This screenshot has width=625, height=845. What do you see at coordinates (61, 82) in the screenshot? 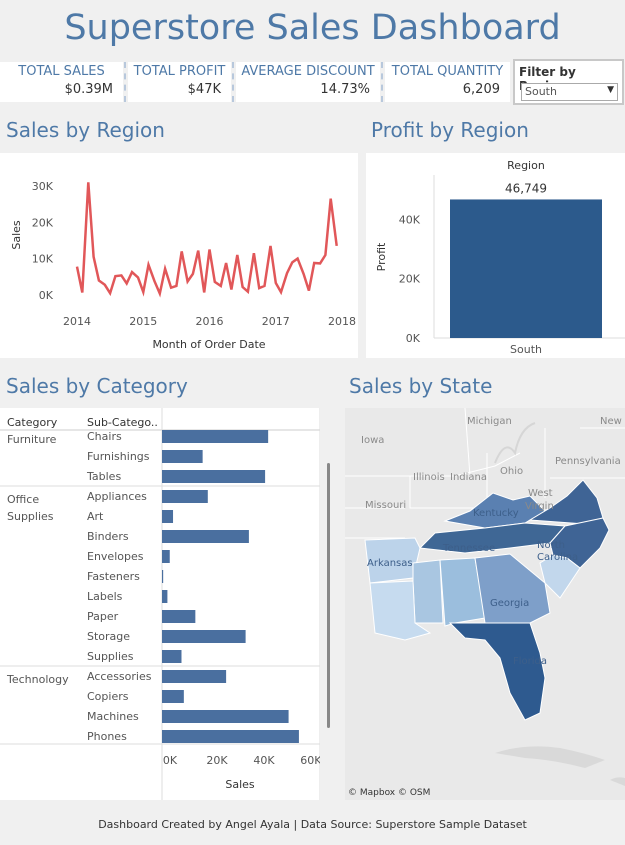
I see `kpi-total-sales: TOTAL SALES $0.39M` at bounding box center [61, 82].